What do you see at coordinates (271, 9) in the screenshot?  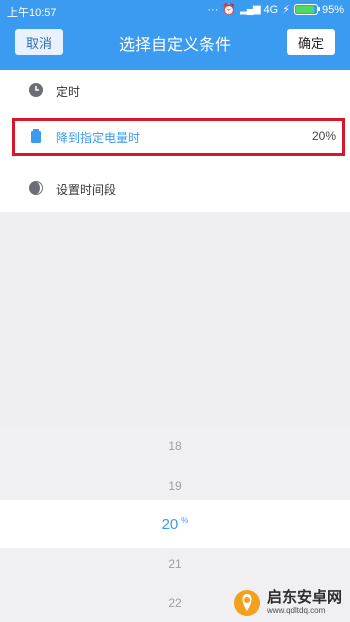 I see `network-type: 4G` at bounding box center [271, 9].